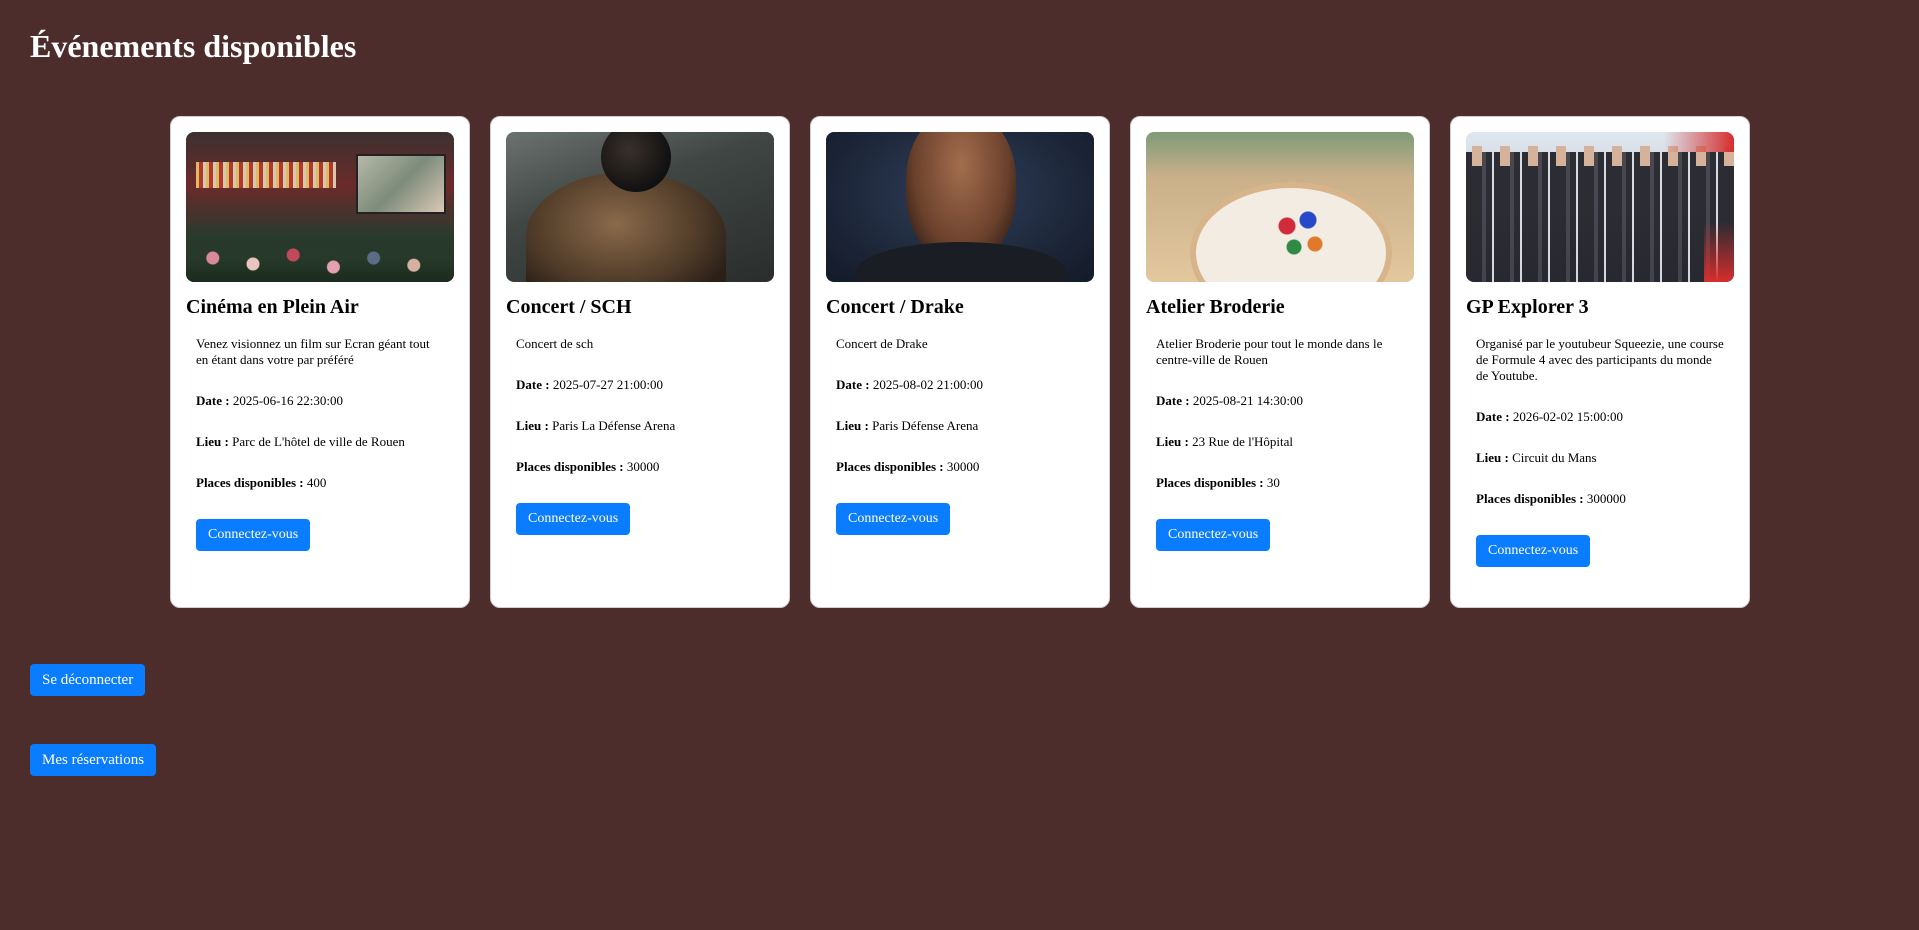 The image size is (1919, 930). I want to click on event-location: Lieu : 23 Rue de l'Hôpital, so click(1280, 442).